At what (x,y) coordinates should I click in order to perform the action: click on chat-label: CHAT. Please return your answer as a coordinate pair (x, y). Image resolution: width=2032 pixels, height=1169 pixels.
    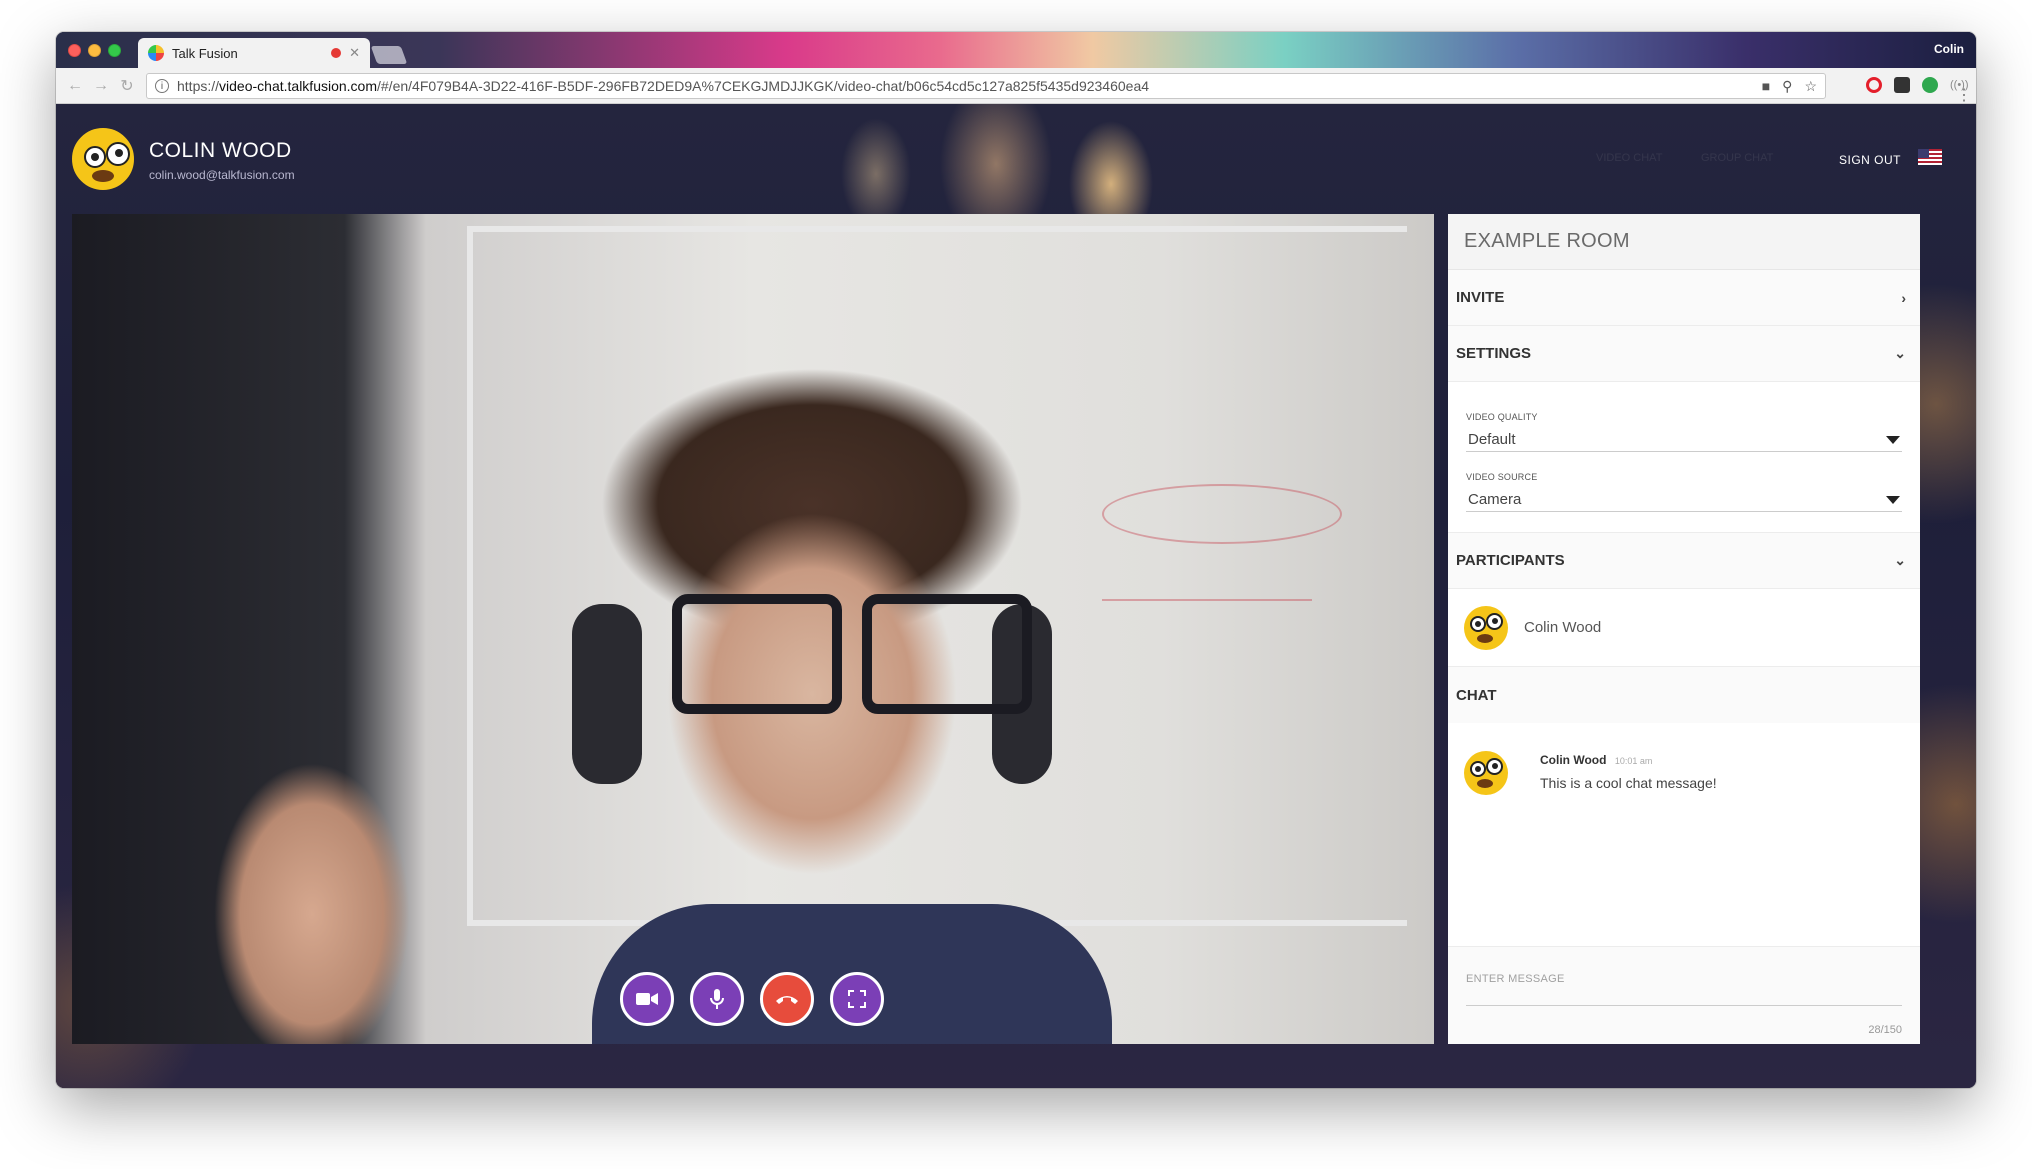
    Looking at the image, I should click on (1476, 695).